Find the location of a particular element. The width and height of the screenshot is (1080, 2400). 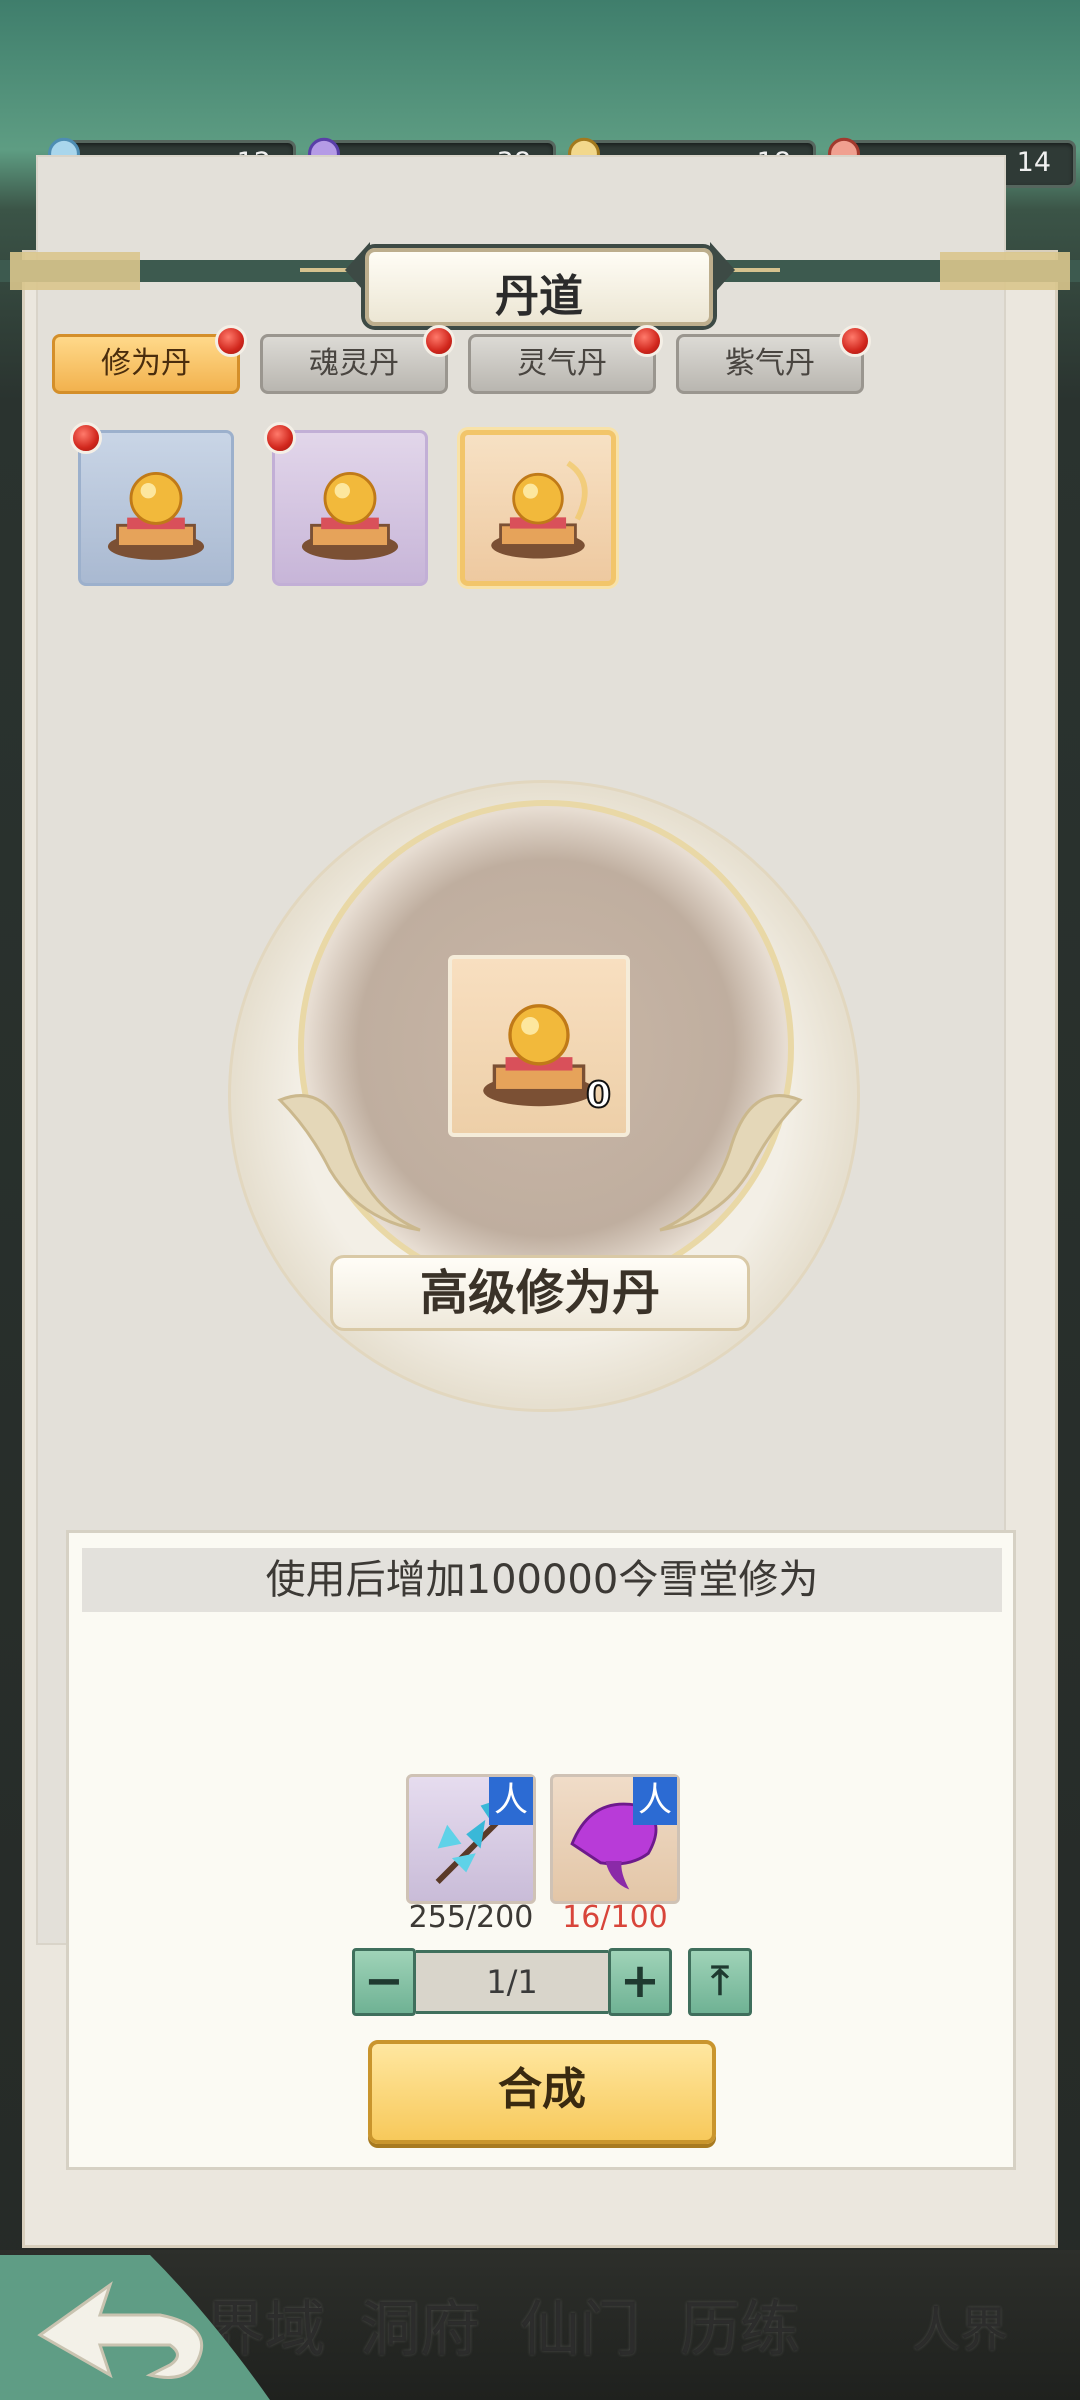

tab-label: 紫气丹 is located at coordinates (770, 363).